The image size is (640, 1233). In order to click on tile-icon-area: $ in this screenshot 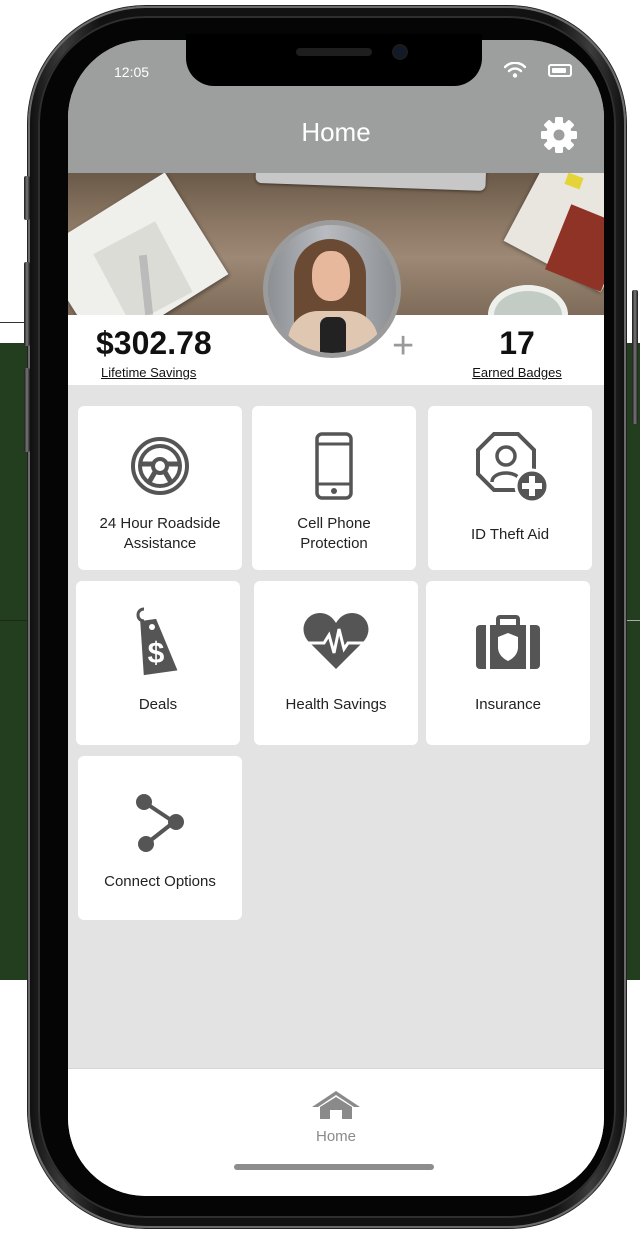, I will do `click(158, 636)`.